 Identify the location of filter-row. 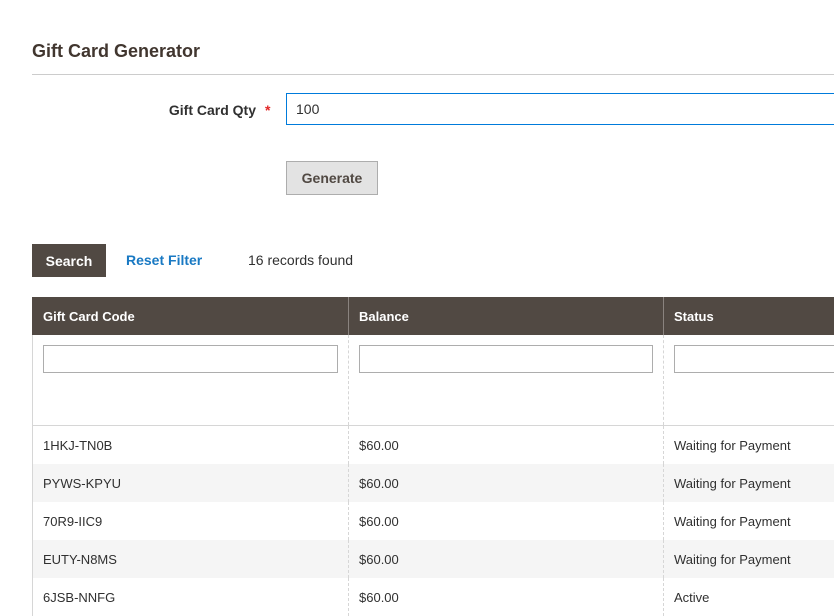
(433, 380).